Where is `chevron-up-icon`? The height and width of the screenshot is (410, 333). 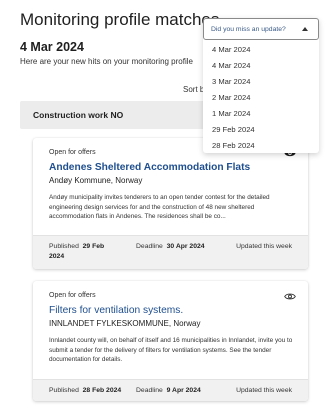
chevron-up-icon is located at coordinates (305, 29).